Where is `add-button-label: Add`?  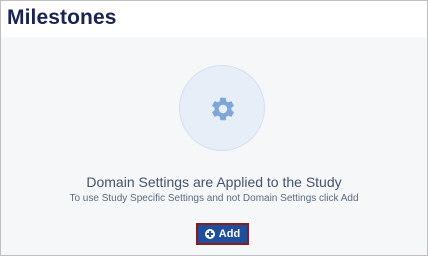 add-button-label: Add is located at coordinates (229, 234).